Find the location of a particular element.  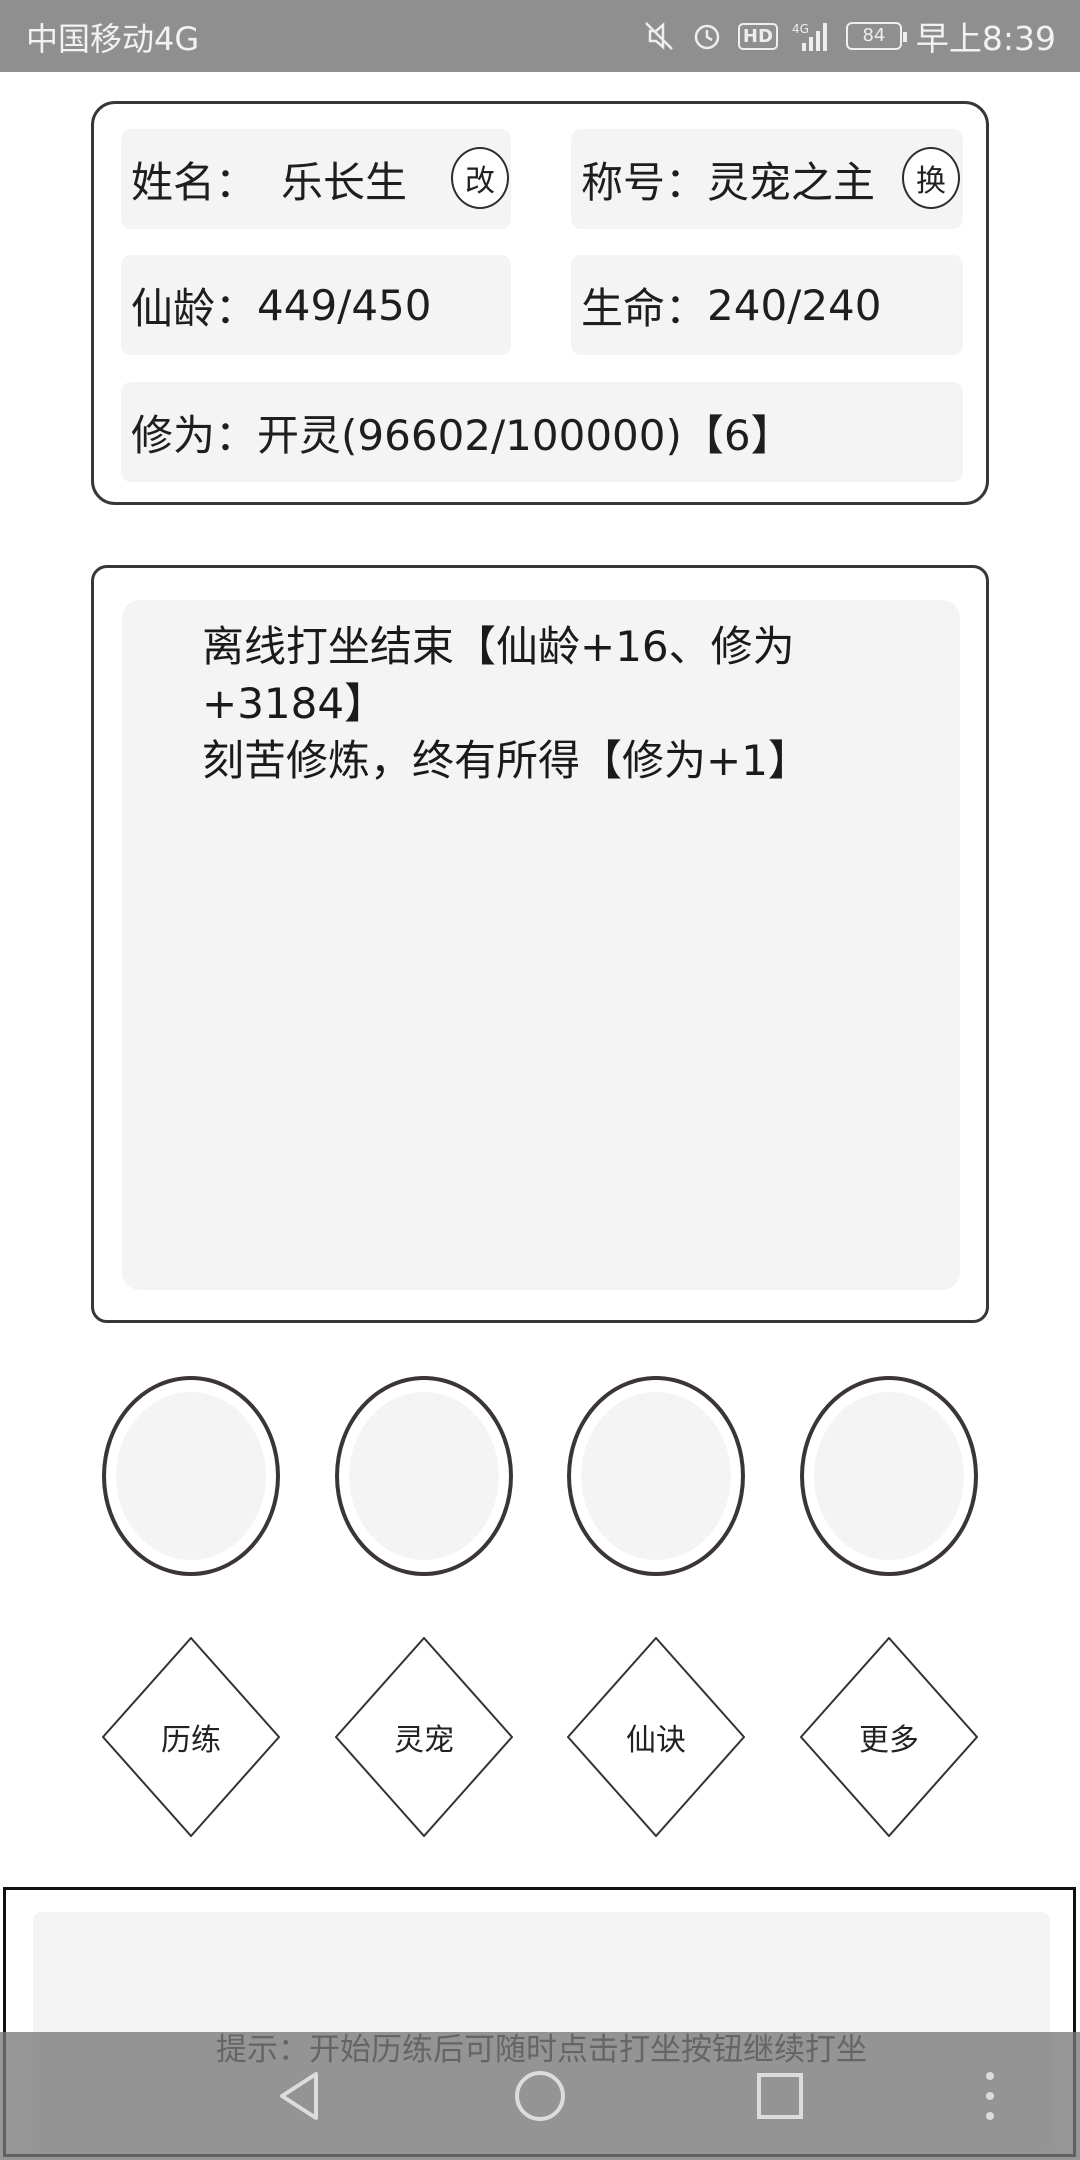

name-value: 乐长生 is located at coordinates (344, 182).